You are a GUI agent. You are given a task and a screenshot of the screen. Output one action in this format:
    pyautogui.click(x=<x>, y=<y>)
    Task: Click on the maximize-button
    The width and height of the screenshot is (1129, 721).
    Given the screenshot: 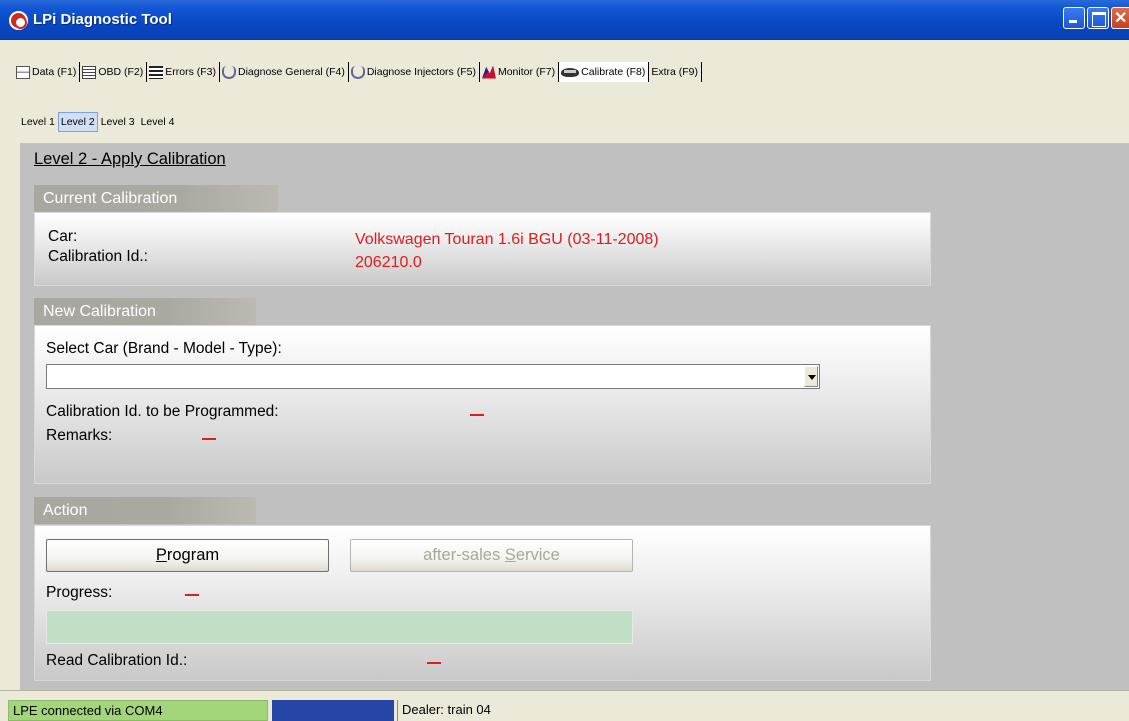 What is the action you would take?
    pyautogui.click(x=1098, y=18)
    